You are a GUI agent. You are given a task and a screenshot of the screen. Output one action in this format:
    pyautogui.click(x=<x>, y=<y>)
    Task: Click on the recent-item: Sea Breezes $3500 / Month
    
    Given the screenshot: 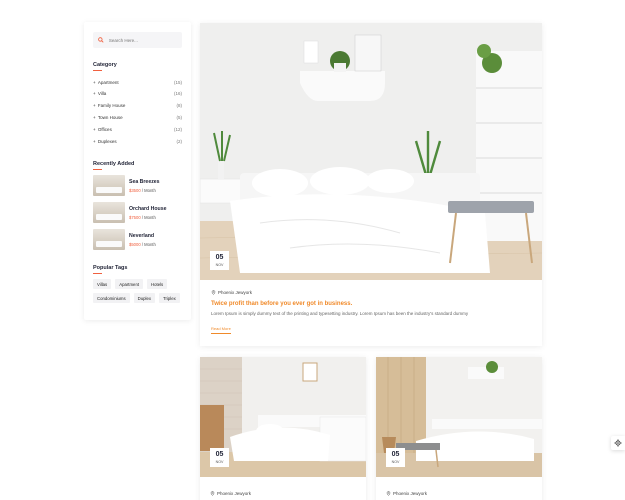 What is the action you would take?
    pyautogui.click(x=137, y=186)
    